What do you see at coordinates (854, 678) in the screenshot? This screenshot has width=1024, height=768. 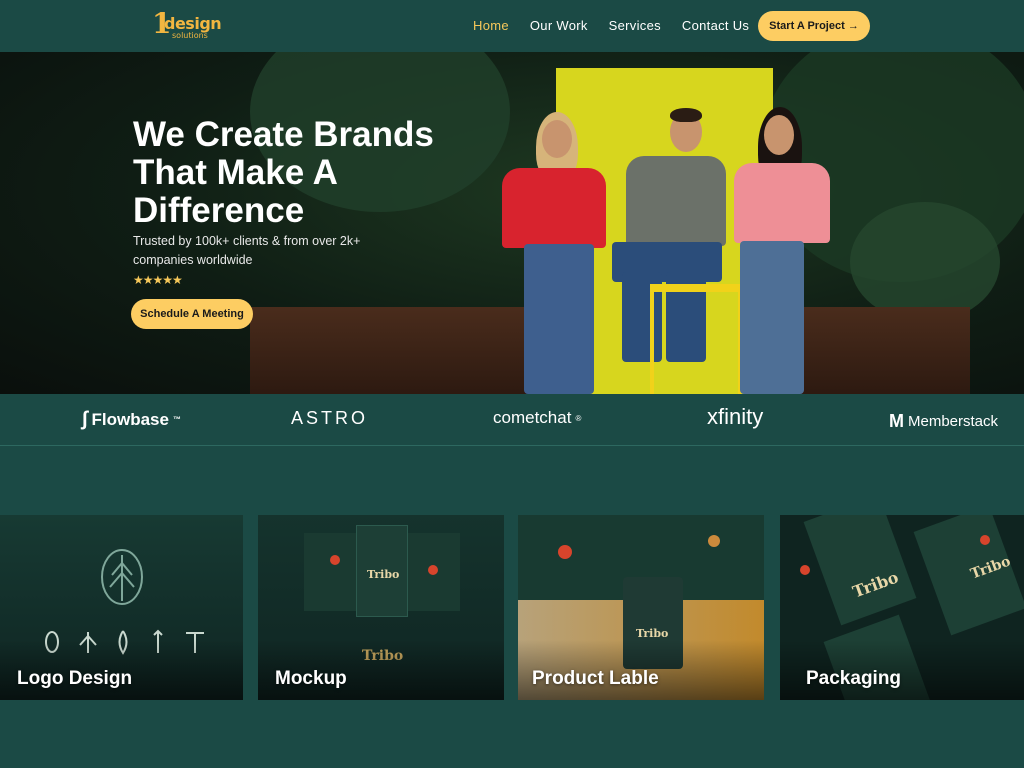 I see `portfolio-label: Packaging` at bounding box center [854, 678].